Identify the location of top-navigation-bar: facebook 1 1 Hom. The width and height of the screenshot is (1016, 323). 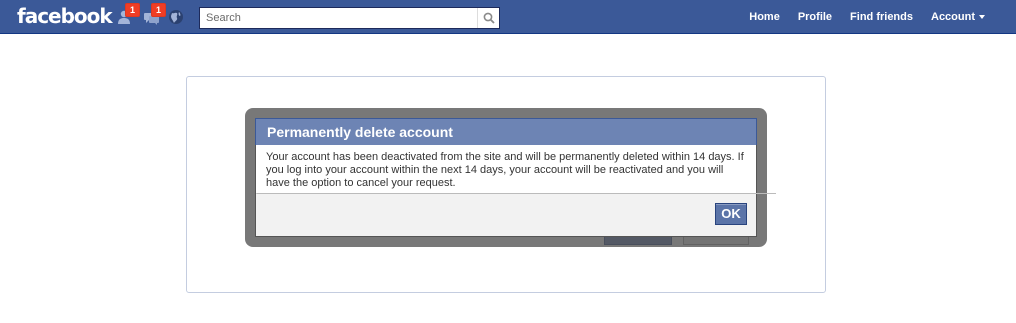
(508, 17).